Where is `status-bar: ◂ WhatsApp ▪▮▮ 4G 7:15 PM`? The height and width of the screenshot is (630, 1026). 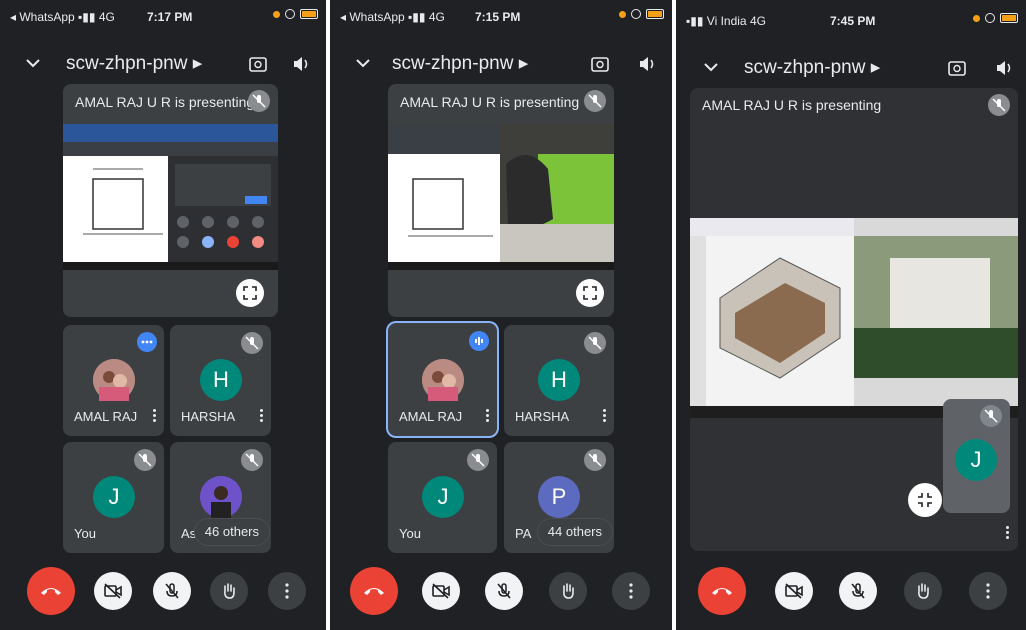 status-bar: ◂ WhatsApp ▪▮▮ 4G 7:15 PM is located at coordinates (501, 17).